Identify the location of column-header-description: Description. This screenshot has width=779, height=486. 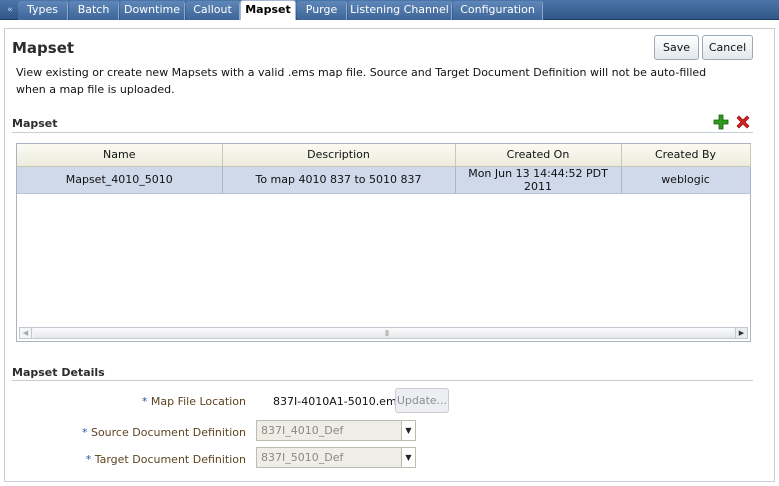
(339, 155).